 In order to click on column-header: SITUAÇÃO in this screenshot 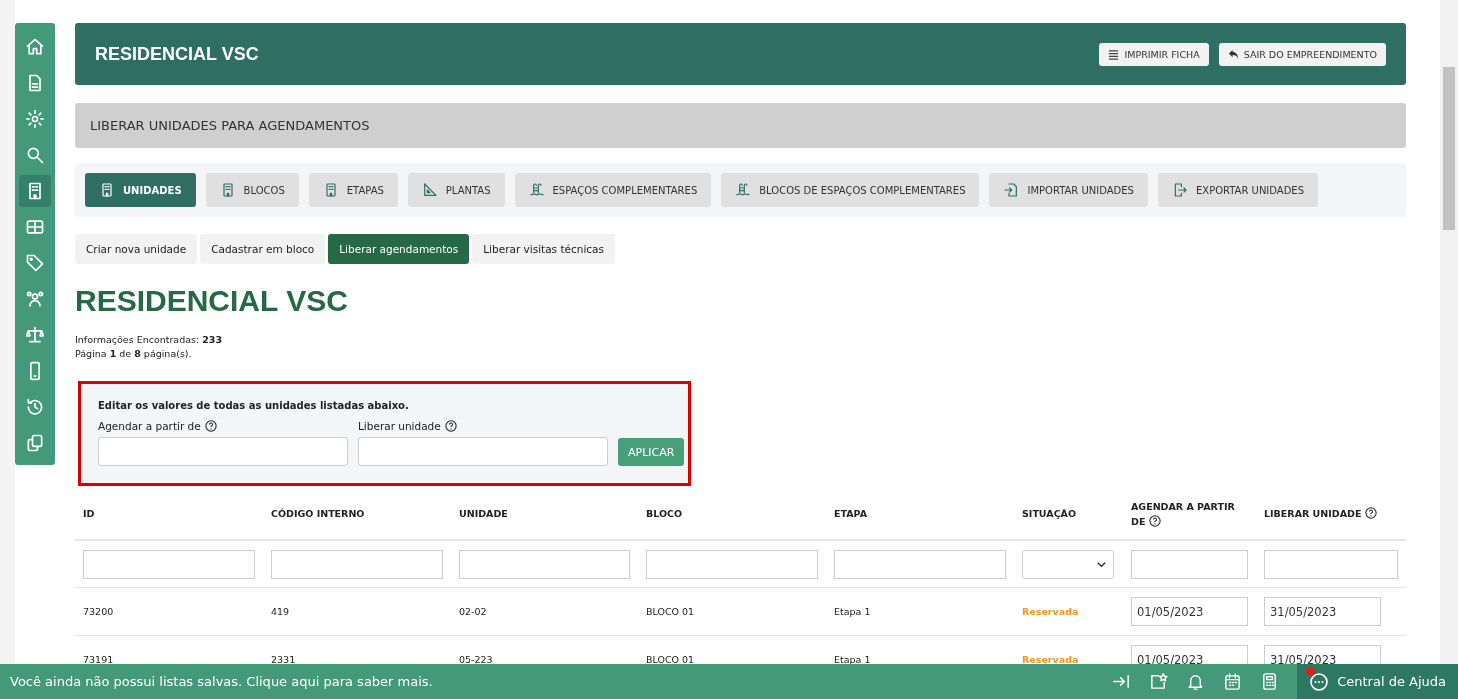, I will do `click(1049, 513)`.